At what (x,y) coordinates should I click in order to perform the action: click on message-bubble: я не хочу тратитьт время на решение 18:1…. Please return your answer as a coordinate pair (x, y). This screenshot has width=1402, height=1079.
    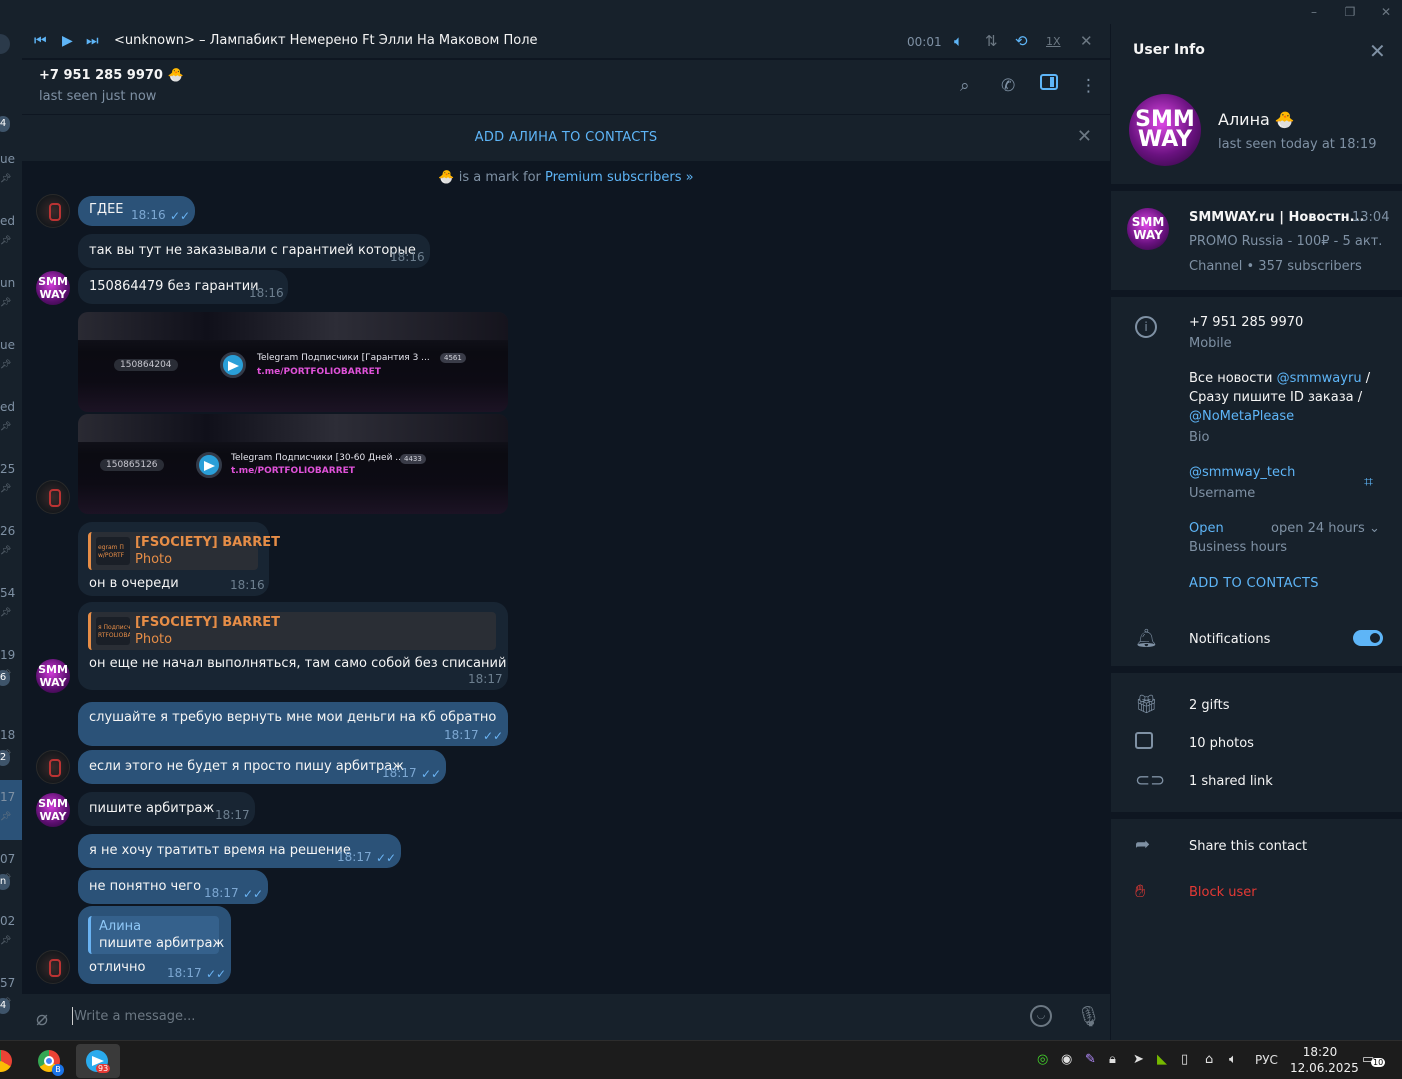
    Looking at the image, I should click on (239, 851).